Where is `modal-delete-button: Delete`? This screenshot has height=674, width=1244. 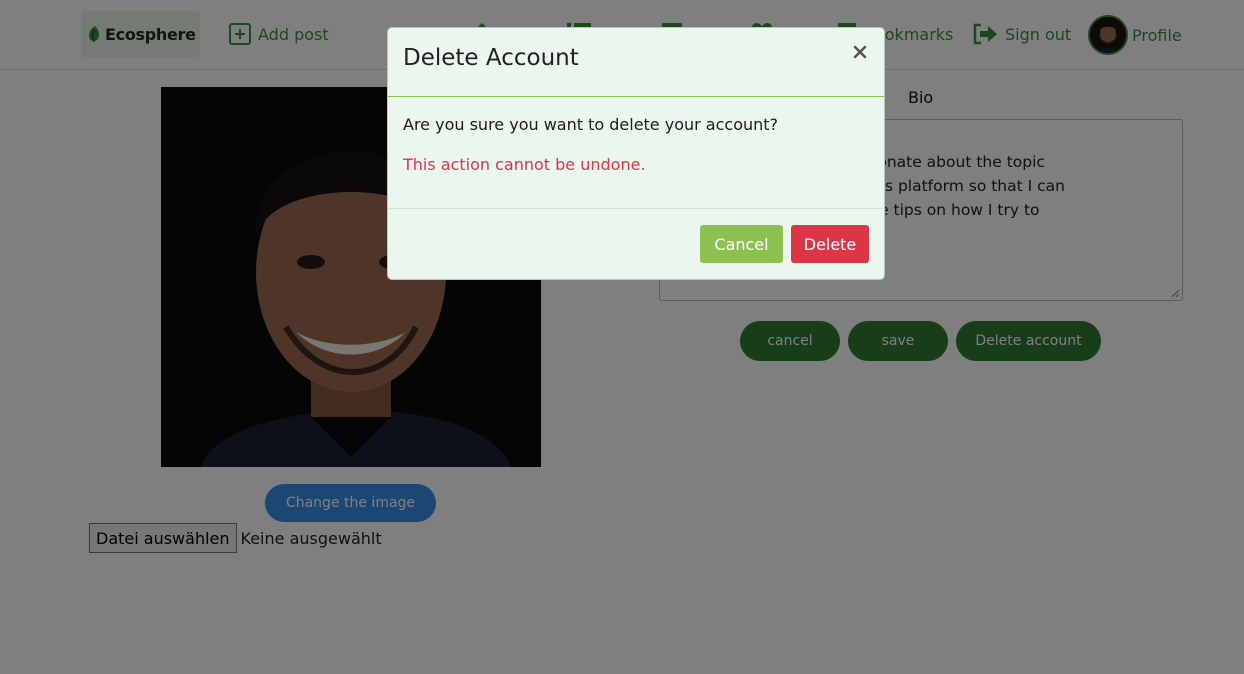 modal-delete-button: Delete is located at coordinates (830, 244).